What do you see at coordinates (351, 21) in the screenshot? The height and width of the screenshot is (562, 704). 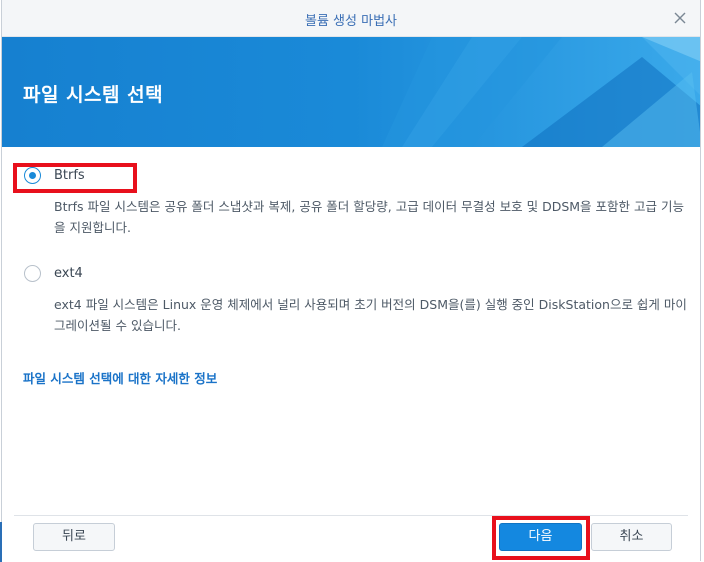 I see `dialog-title: 볼륨 생성 마법사` at bounding box center [351, 21].